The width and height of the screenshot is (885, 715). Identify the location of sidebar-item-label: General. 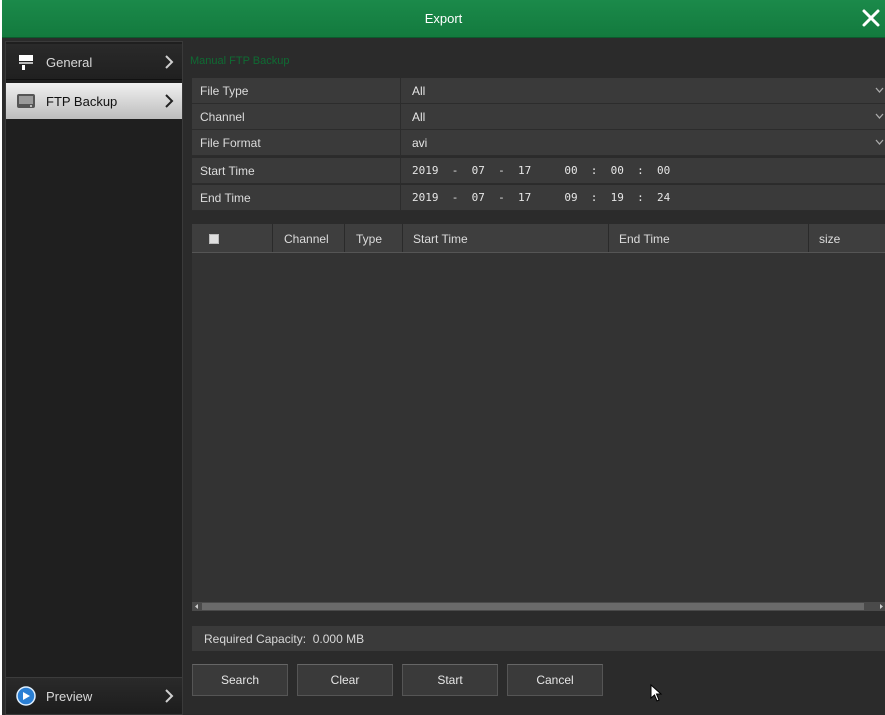
(69, 62).